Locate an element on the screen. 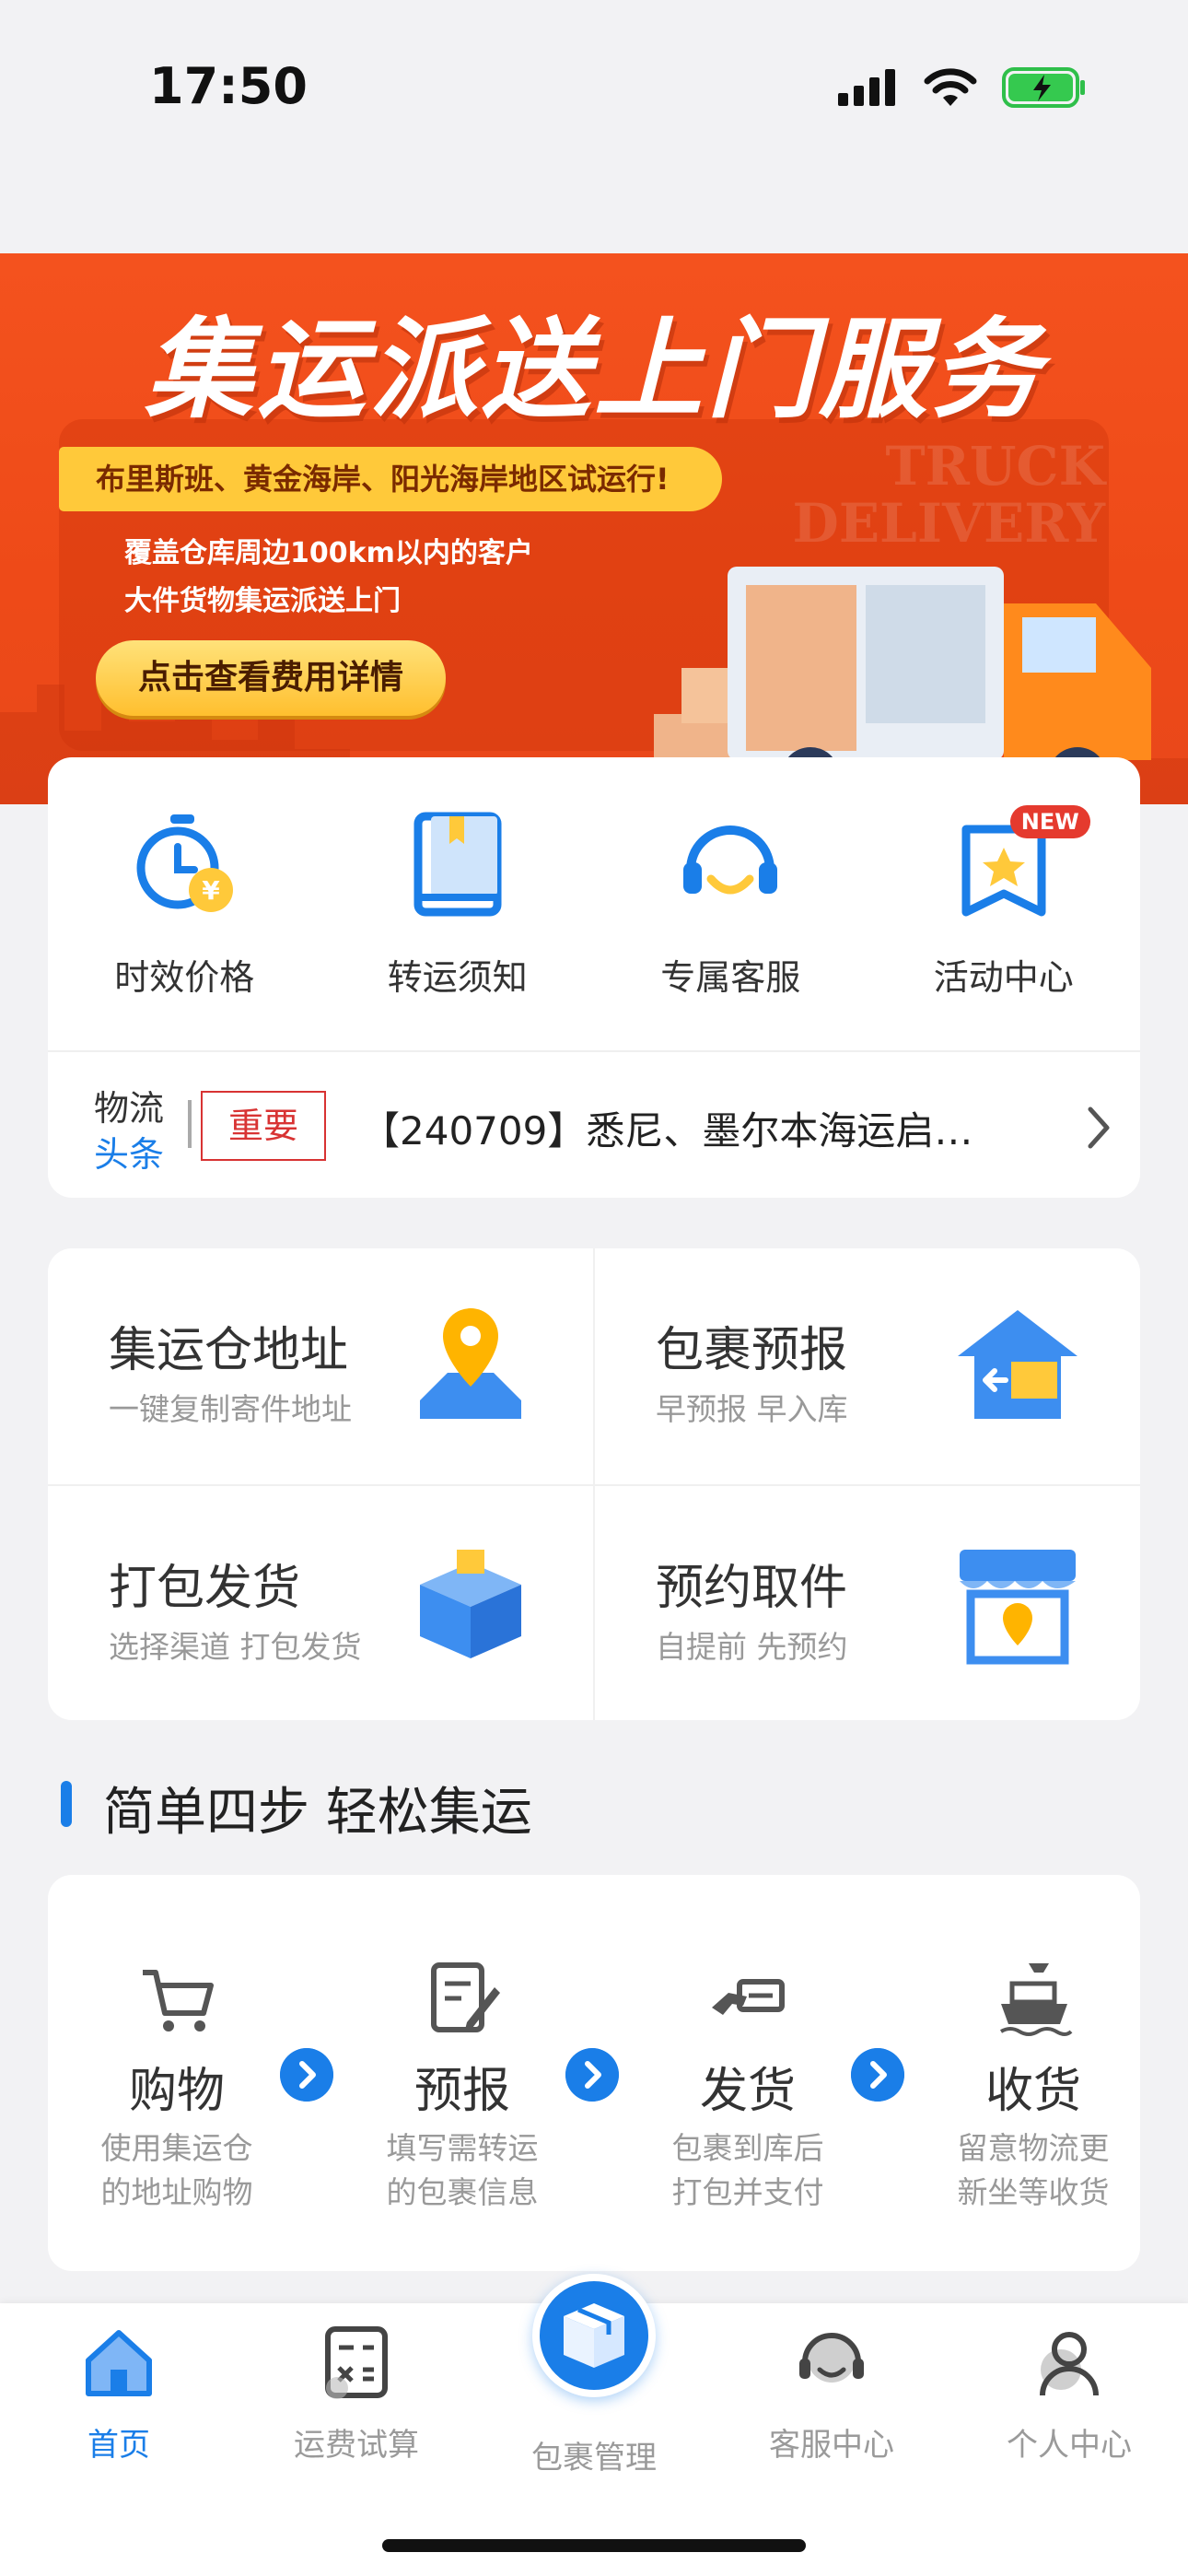 The width and height of the screenshot is (1188, 2576). quick-link-label: 活动中心 is located at coordinates (1004, 978).